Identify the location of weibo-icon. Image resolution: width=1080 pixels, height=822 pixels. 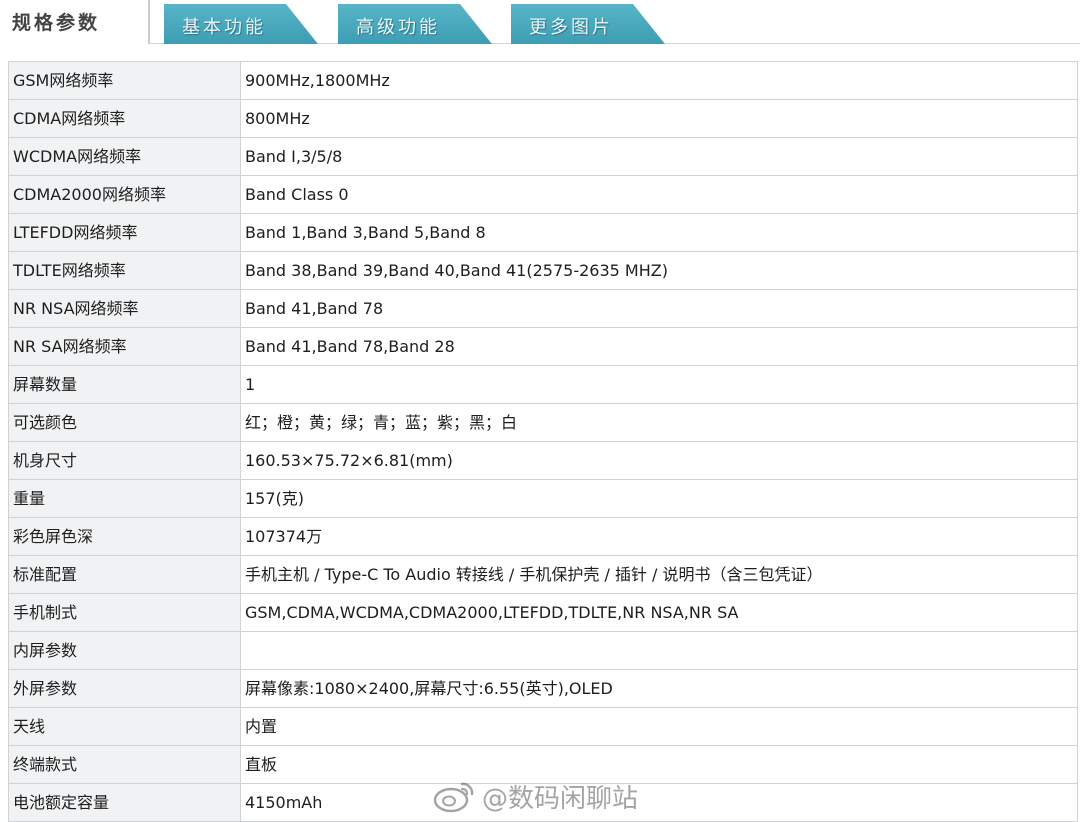
(454, 796).